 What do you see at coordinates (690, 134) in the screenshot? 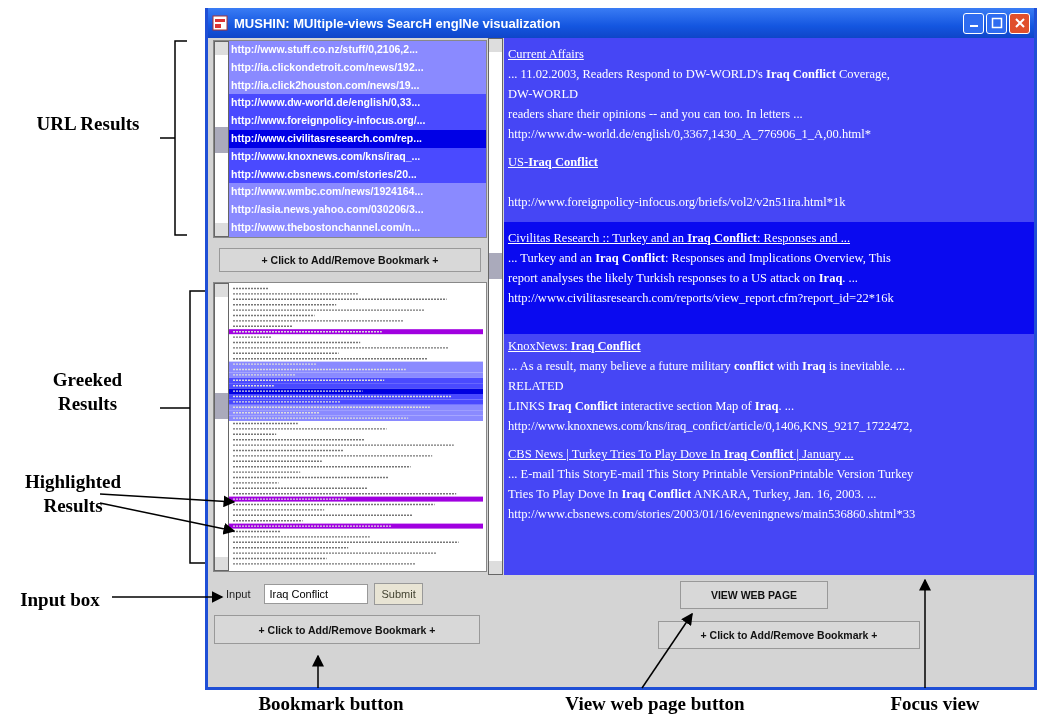
I see `result-url: http://www.dw-world.de/english/0,3367,1430_A_776906_1_A,00.html*` at bounding box center [690, 134].